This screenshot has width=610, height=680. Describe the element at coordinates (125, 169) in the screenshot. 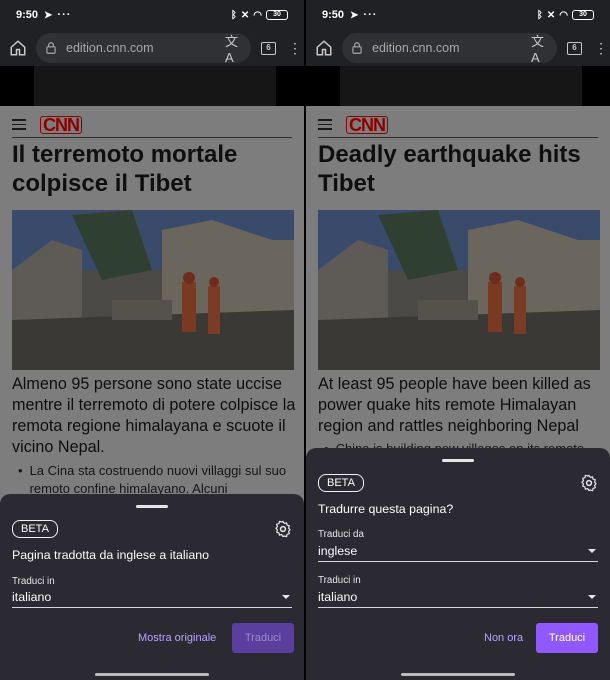

I see `article-headline: Il terremoto mortale colpisce il Tibet` at that location.